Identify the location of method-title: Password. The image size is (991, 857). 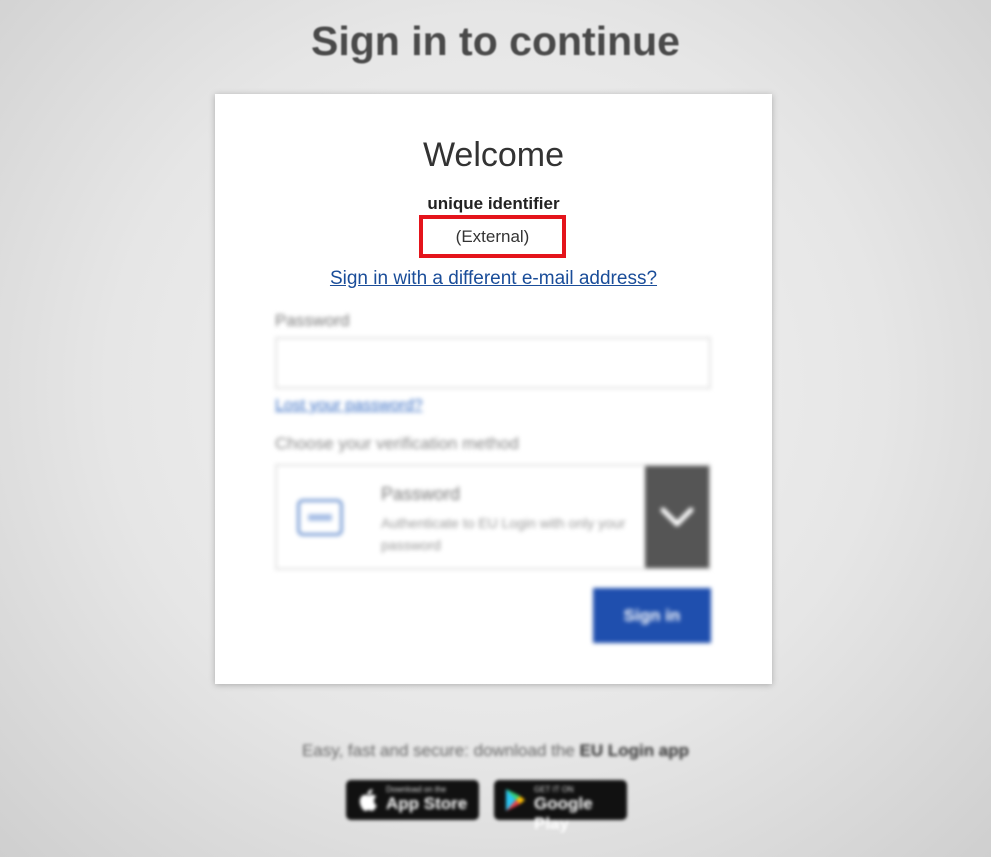
(421, 494).